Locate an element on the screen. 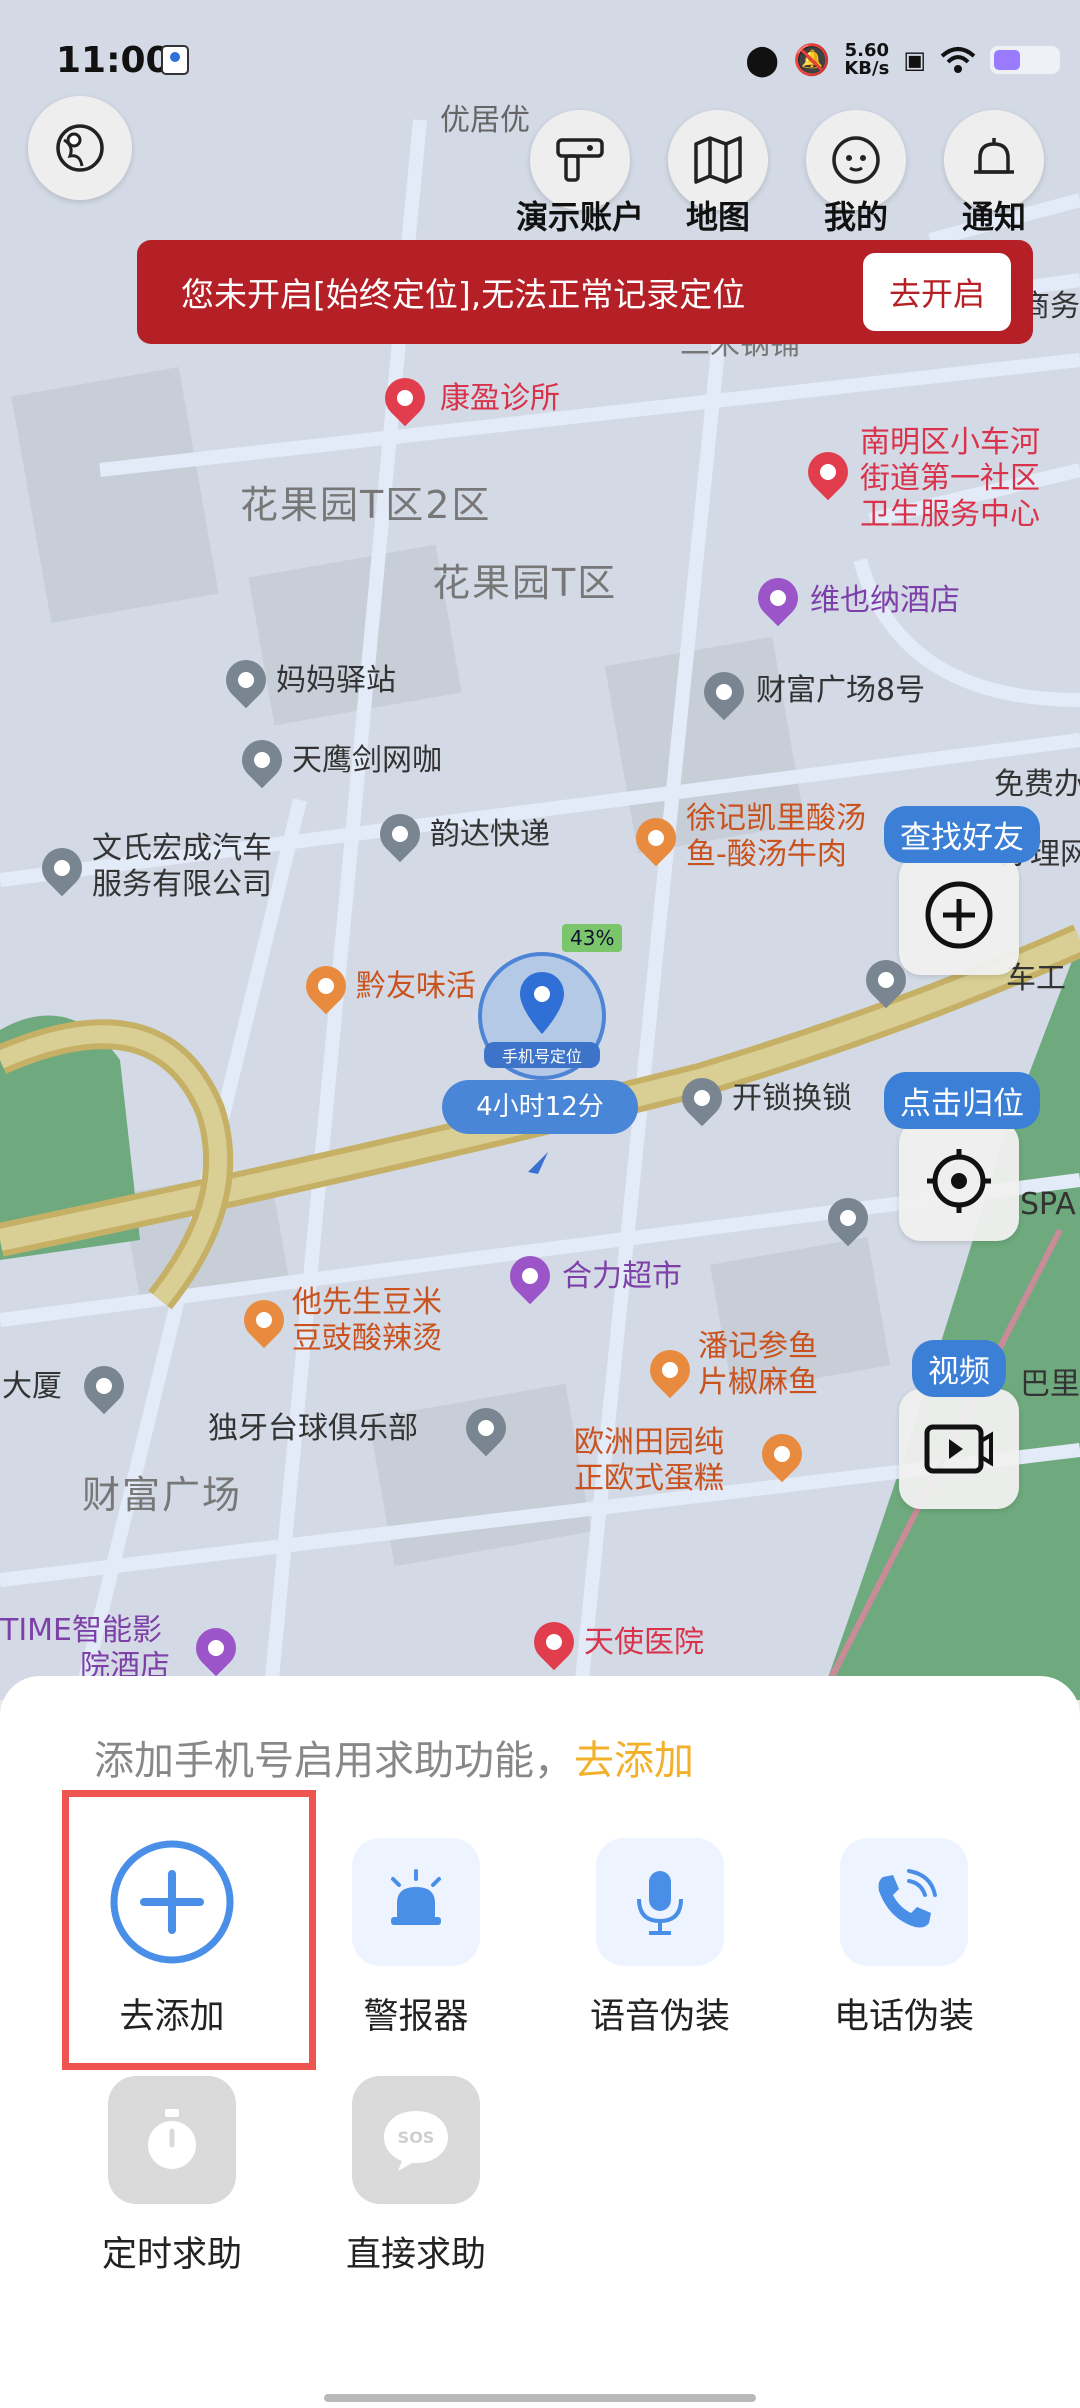 The height and width of the screenshot is (2408, 1080). map-layer-button is located at coordinates (80, 148).